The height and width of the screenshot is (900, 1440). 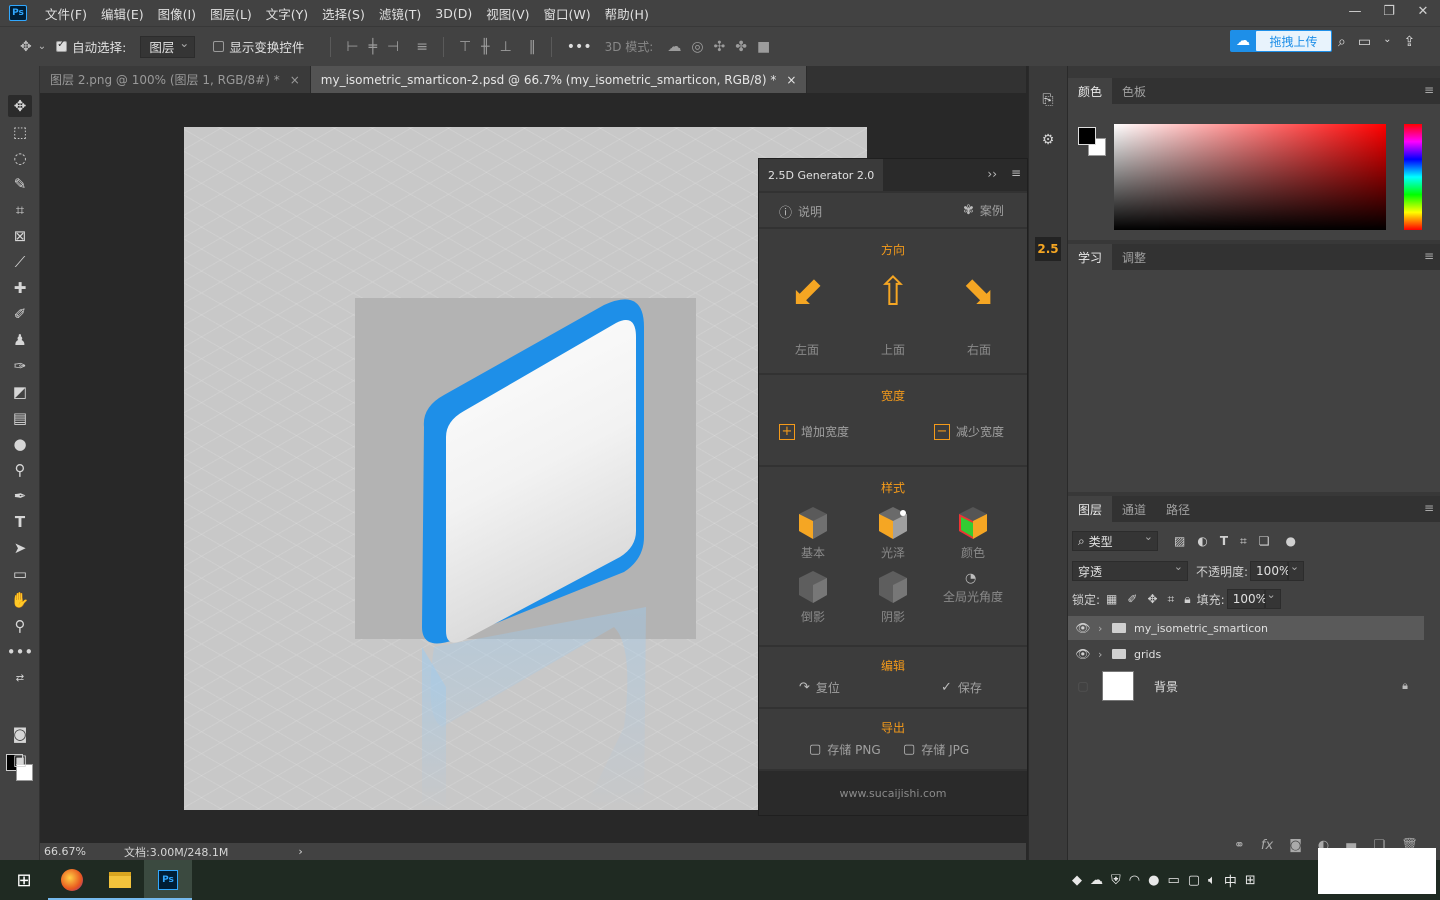 What do you see at coordinates (20, 444) in the screenshot?
I see `blur-tool-icon: ●` at bounding box center [20, 444].